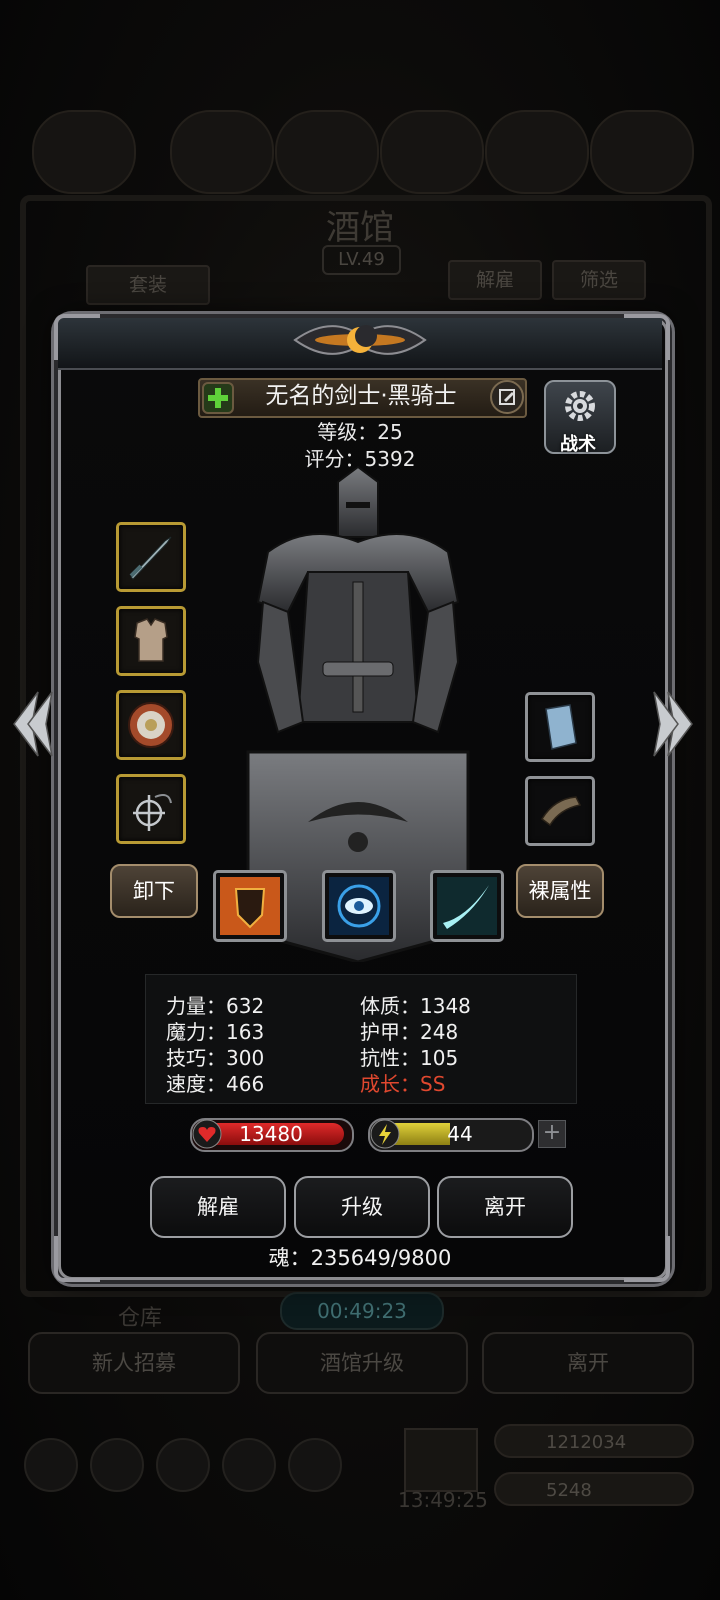 The width and height of the screenshot is (720, 1600). I want to click on bg-gift-icon, so click(441, 1460).